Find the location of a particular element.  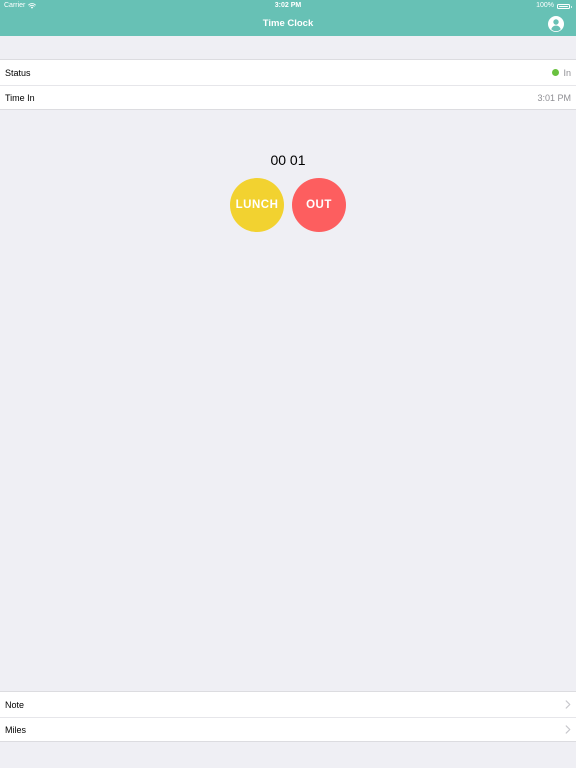

battery-level is located at coordinates (563, 6).